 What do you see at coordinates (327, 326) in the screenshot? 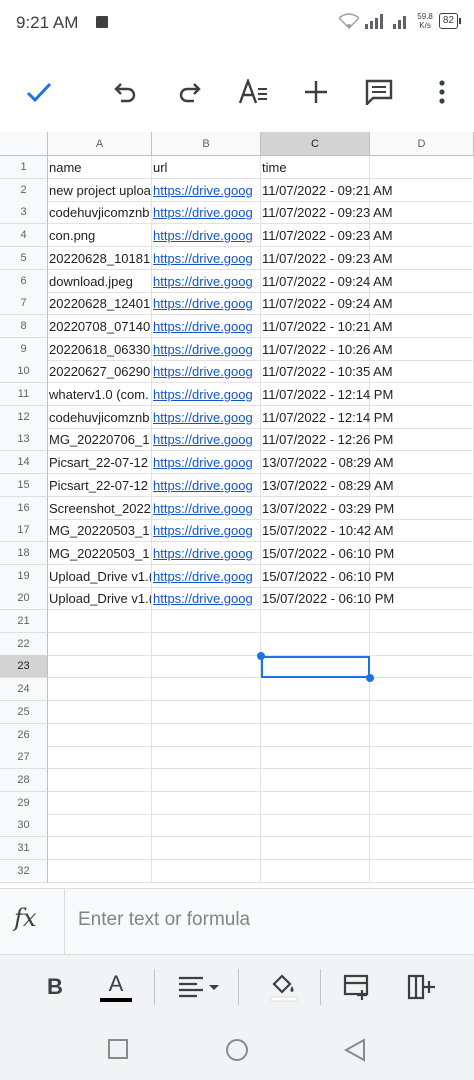
I see `cell-time: 11/07/2022 - 10:21 AM` at bounding box center [327, 326].